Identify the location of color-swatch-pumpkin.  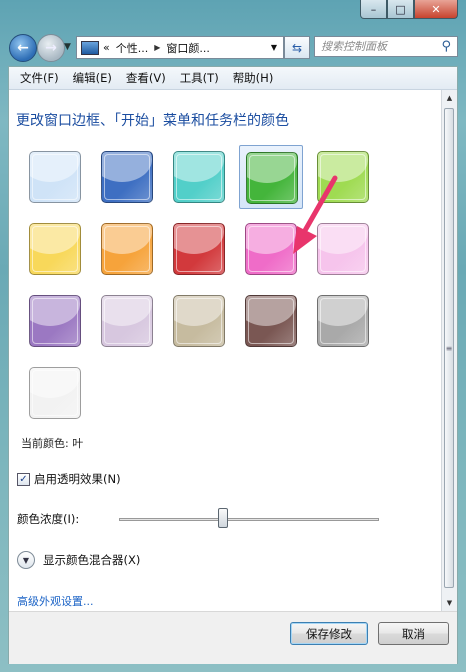
(127, 249).